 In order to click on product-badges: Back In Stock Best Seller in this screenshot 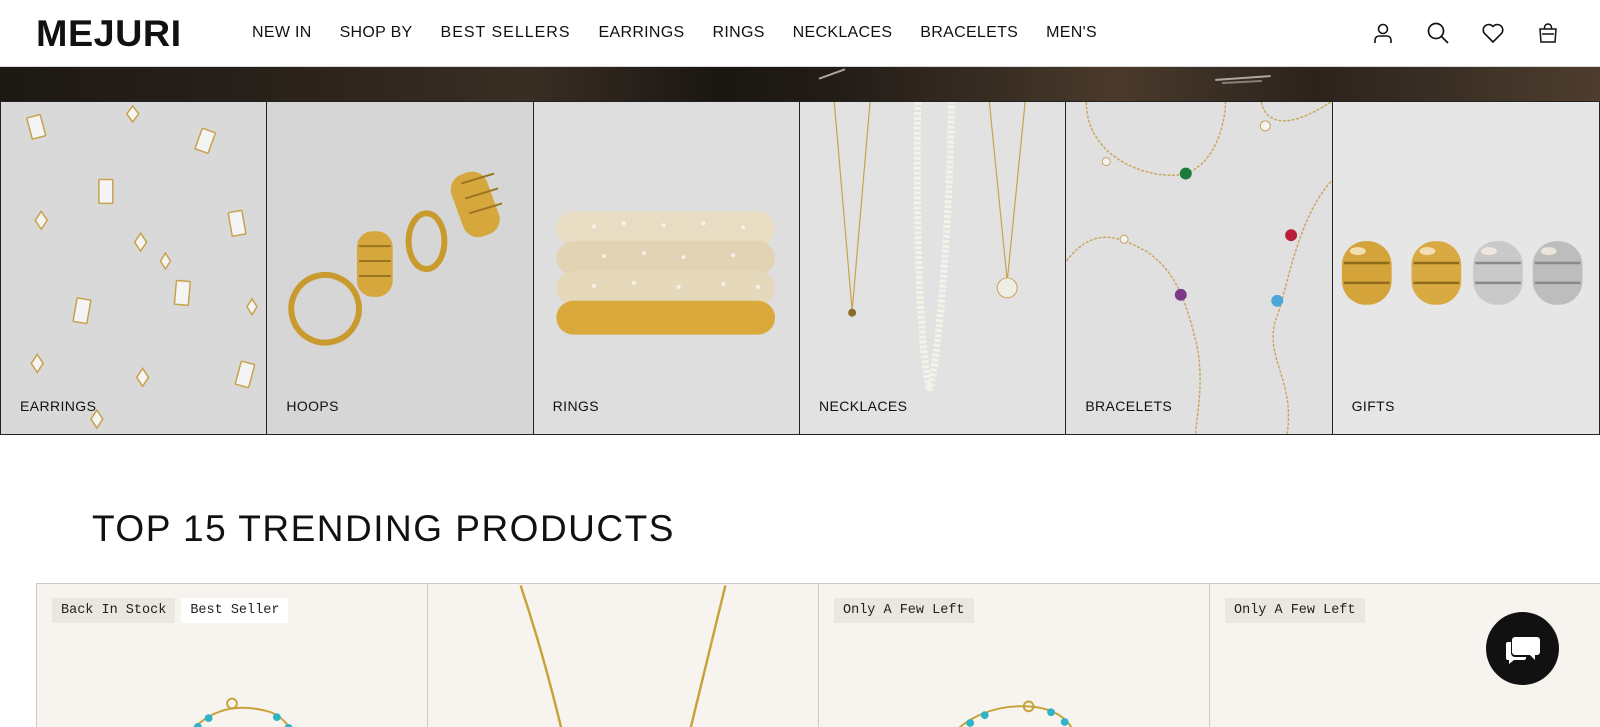, I will do `click(170, 610)`.